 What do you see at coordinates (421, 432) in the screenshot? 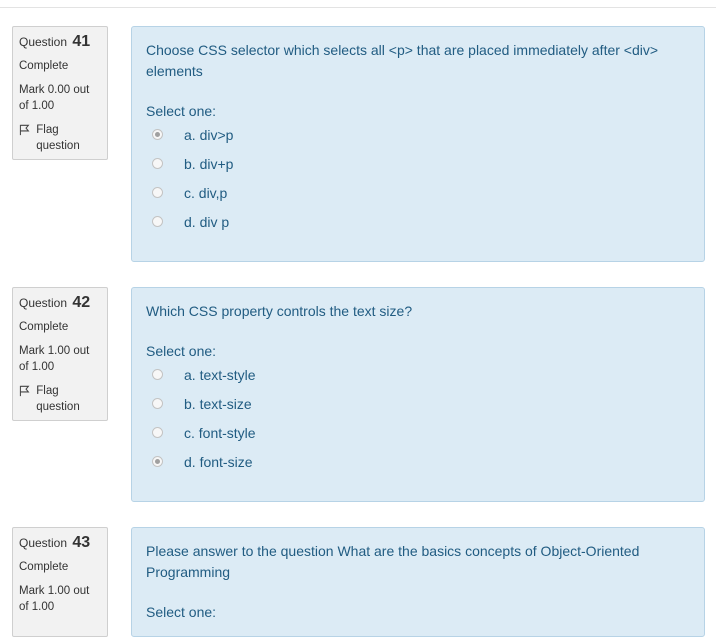
I see `answer-option-c: c. font-style` at bounding box center [421, 432].